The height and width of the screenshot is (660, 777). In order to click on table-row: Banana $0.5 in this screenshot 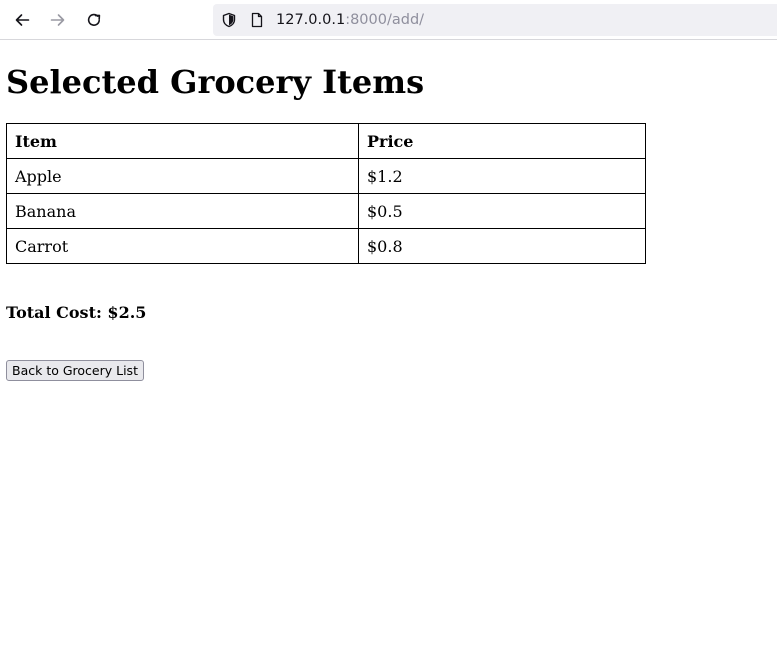, I will do `click(326, 211)`.